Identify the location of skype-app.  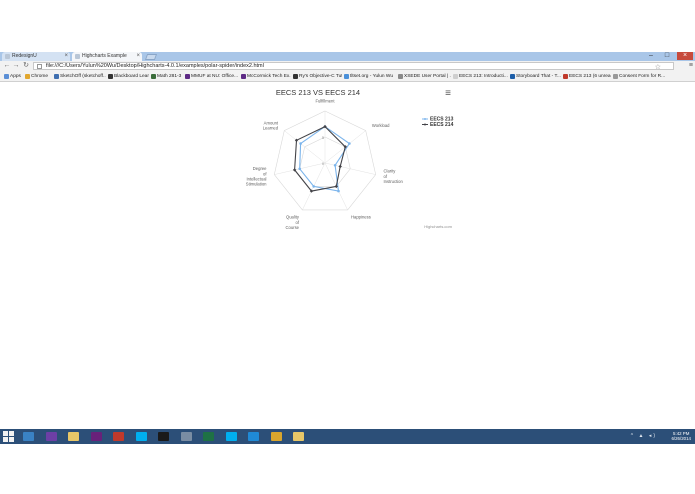
(141, 436).